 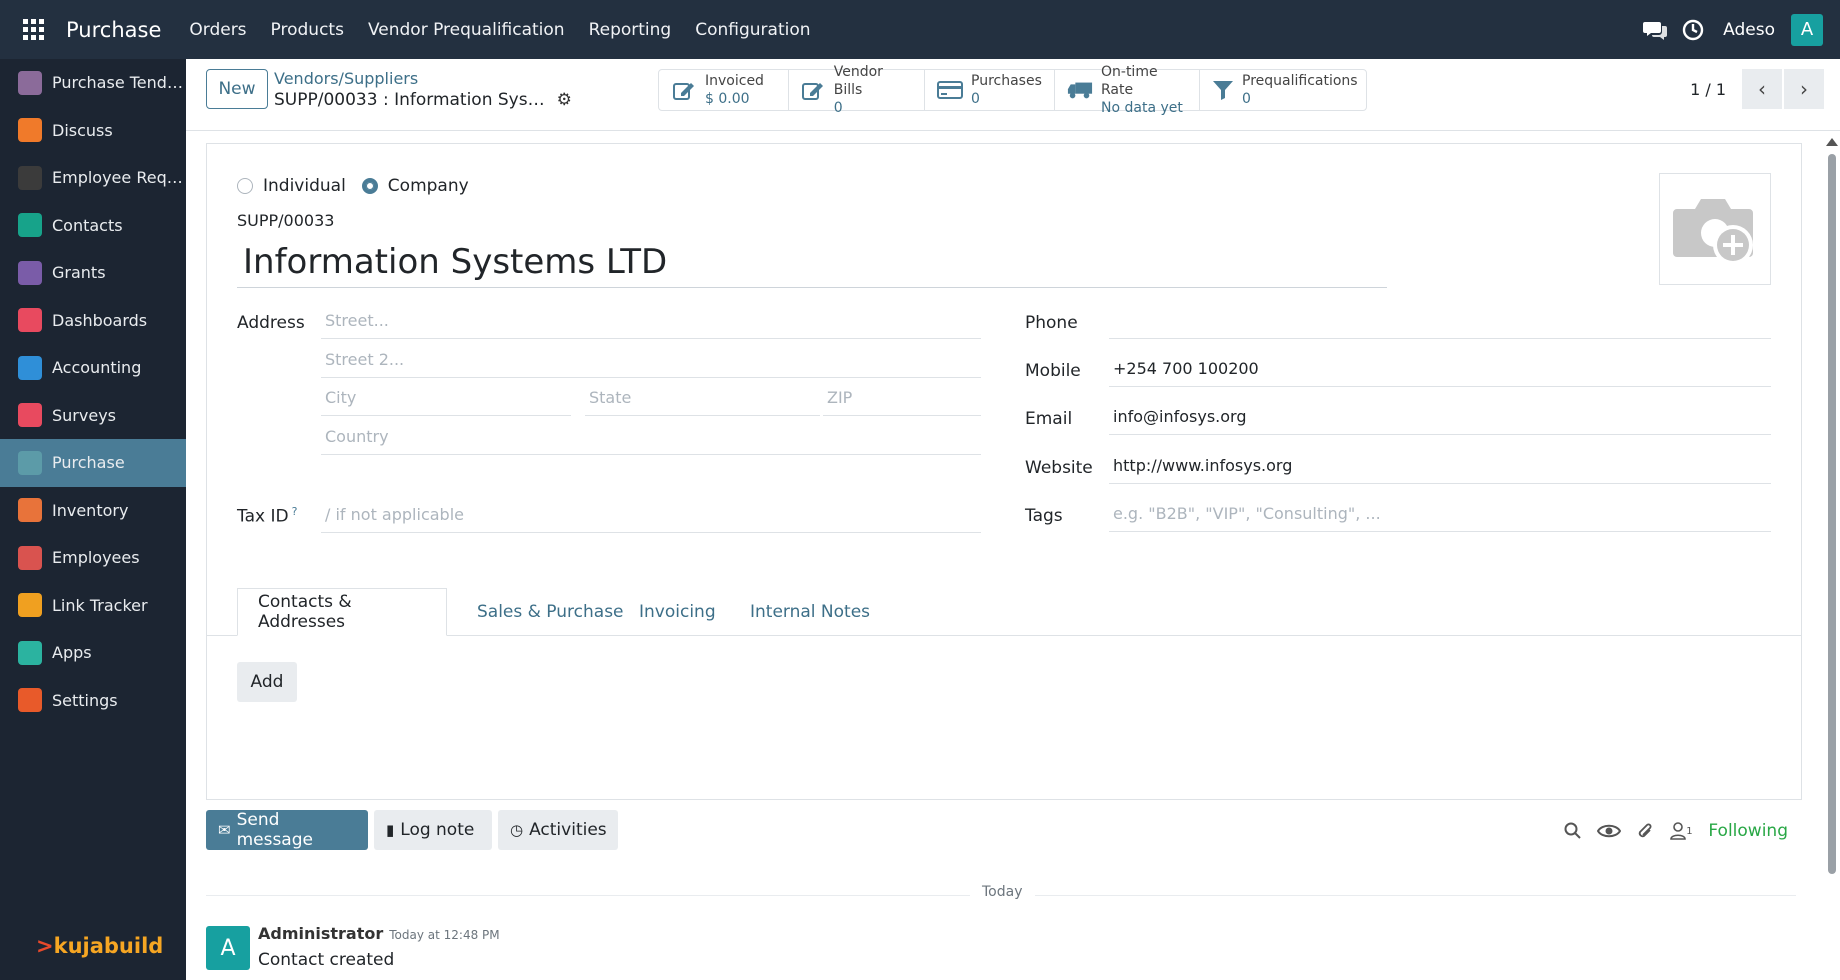 I want to click on sidebar-item-grants: Grants, so click(x=93, y=273).